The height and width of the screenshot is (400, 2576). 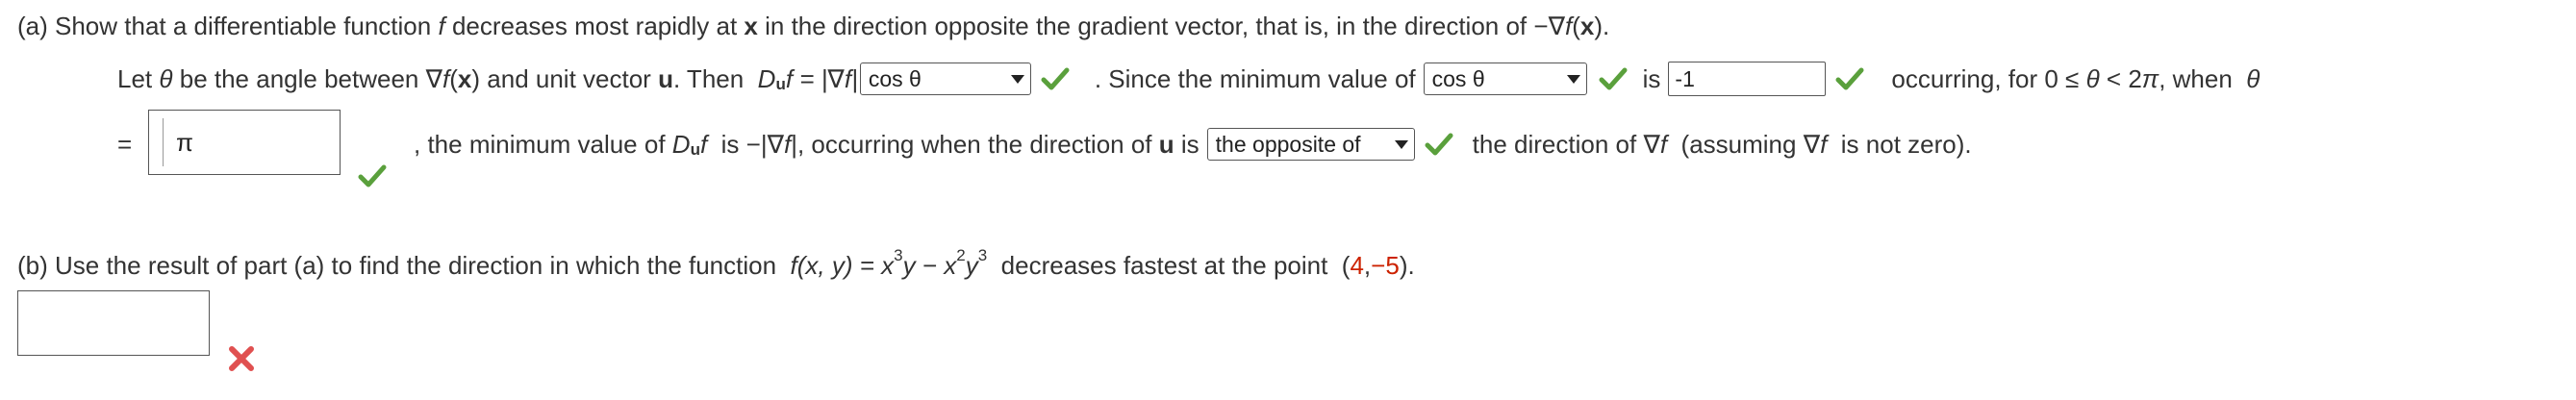 I want to click on function-f: f, so click(x=442, y=26).